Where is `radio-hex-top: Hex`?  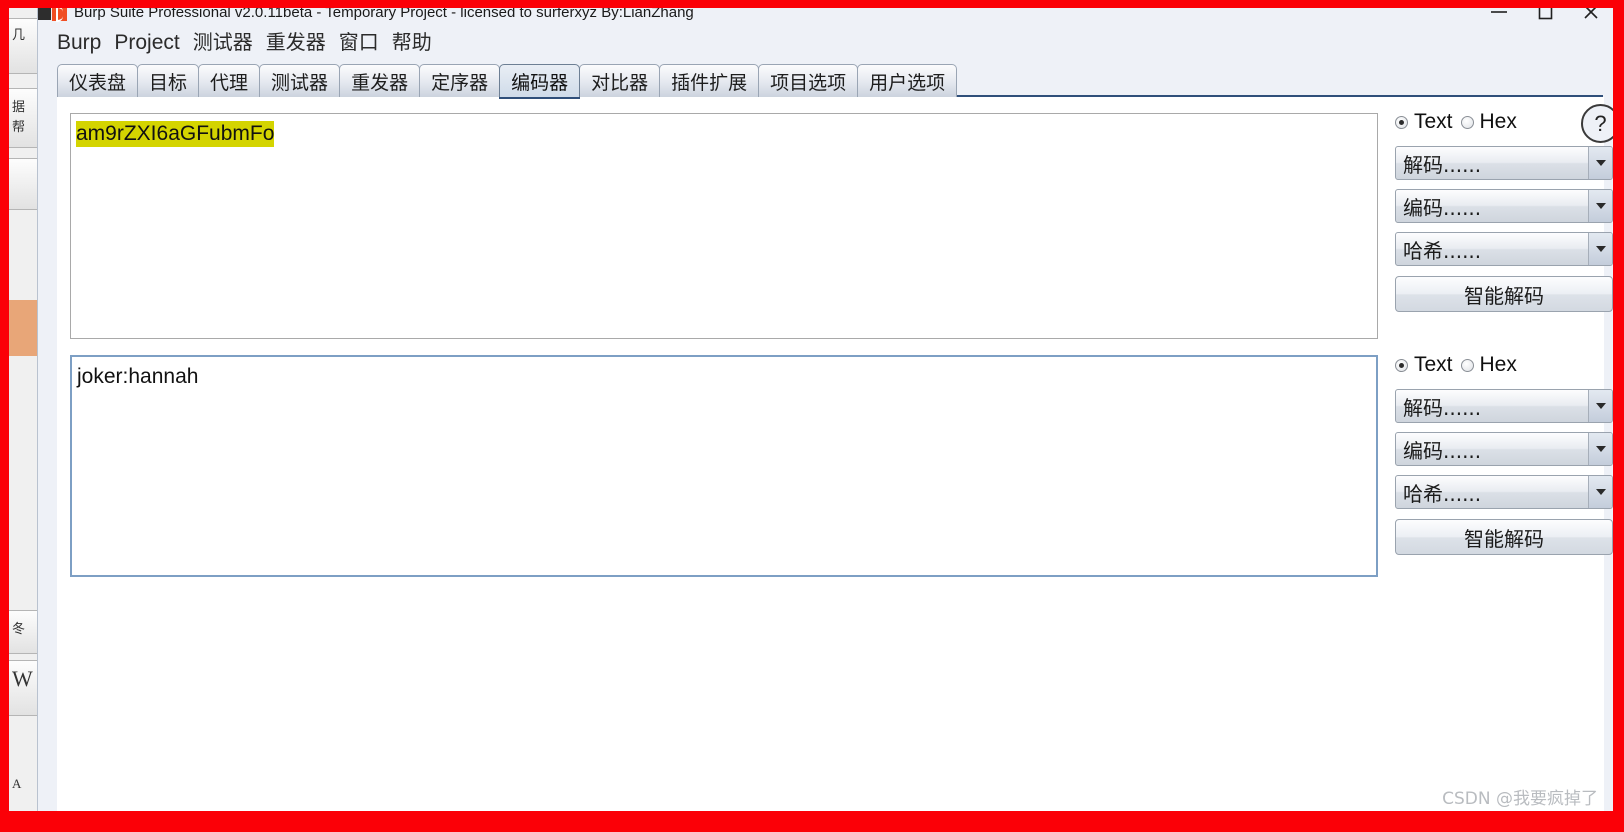 radio-hex-top: Hex is located at coordinates (1488, 122).